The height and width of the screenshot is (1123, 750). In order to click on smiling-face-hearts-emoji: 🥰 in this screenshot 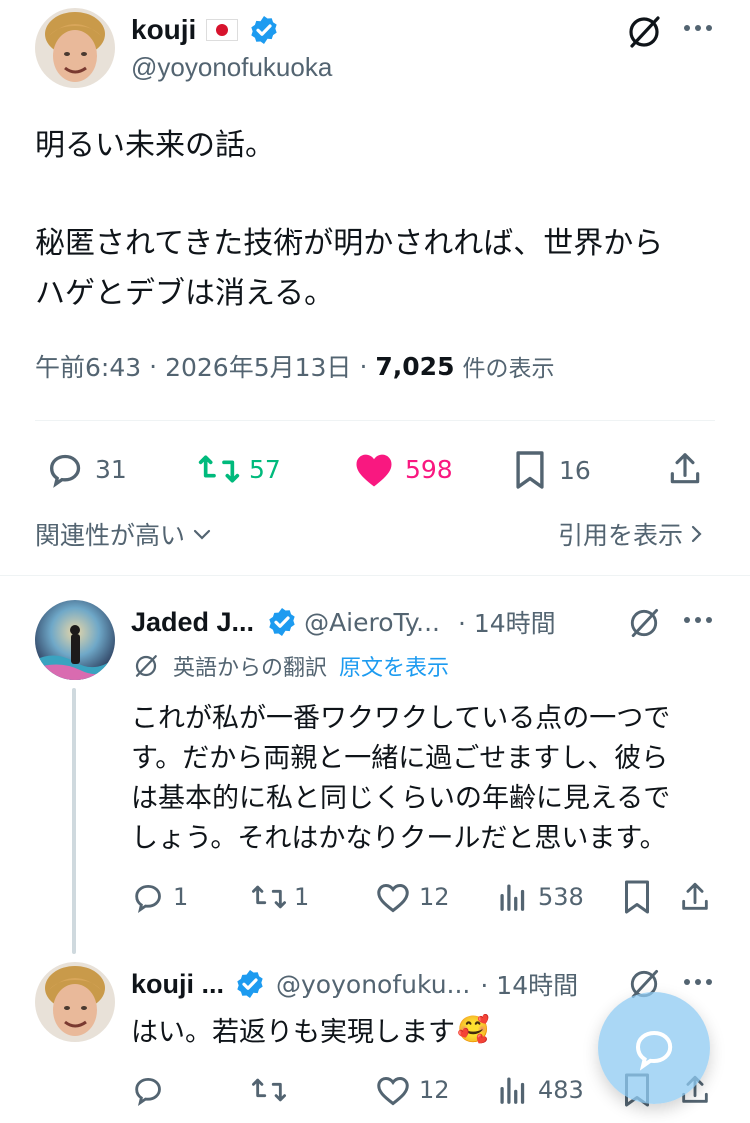, I will do `click(473, 1029)`.